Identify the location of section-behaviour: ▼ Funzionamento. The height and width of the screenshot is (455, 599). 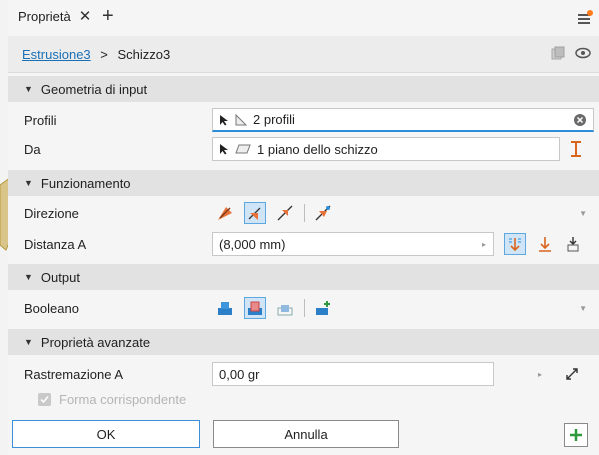
(303, 183).